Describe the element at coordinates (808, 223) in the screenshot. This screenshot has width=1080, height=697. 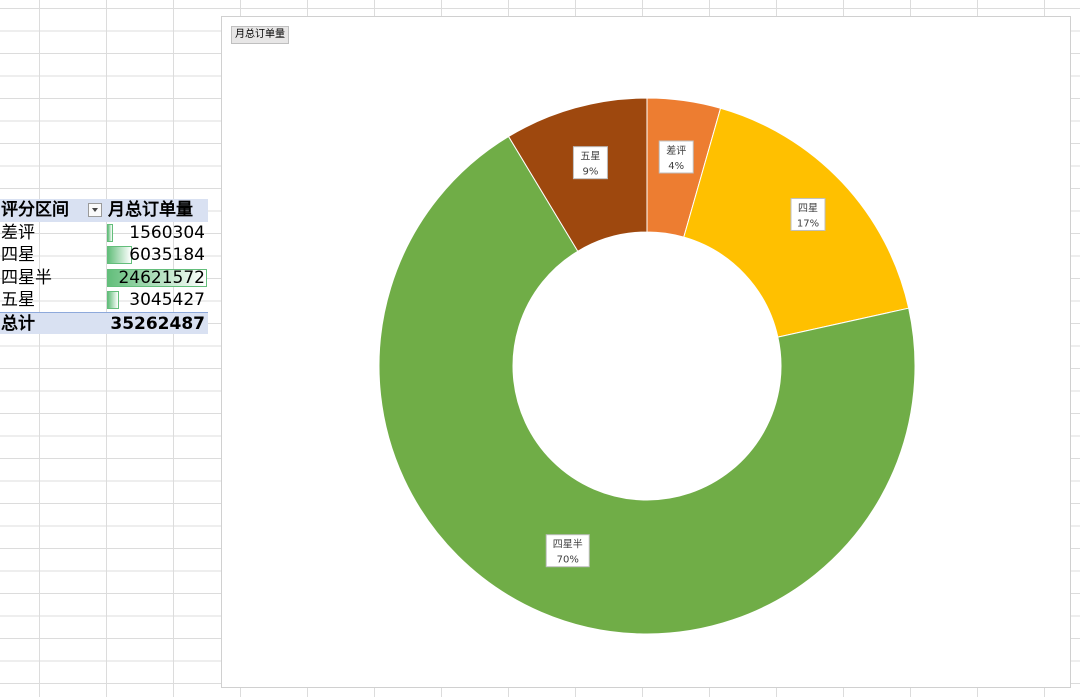
I see `slice-label-percent: 17%` at that location.